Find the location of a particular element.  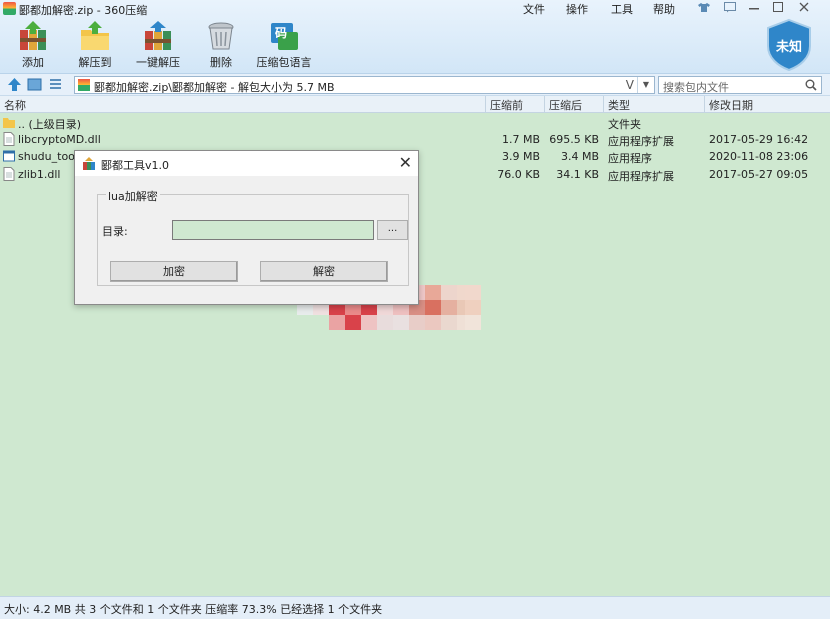

add-button: 添加 is located at coordinates (33, 45).